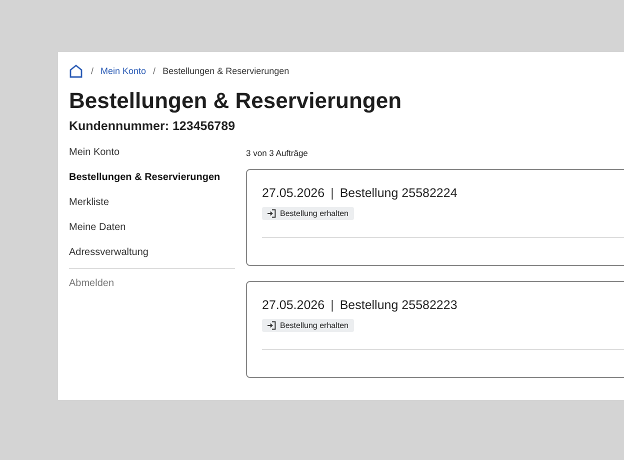 The width and height of the screenshot is (624, 460). I want to click on sidebar-item: Mein Konto, so click(94, 158).